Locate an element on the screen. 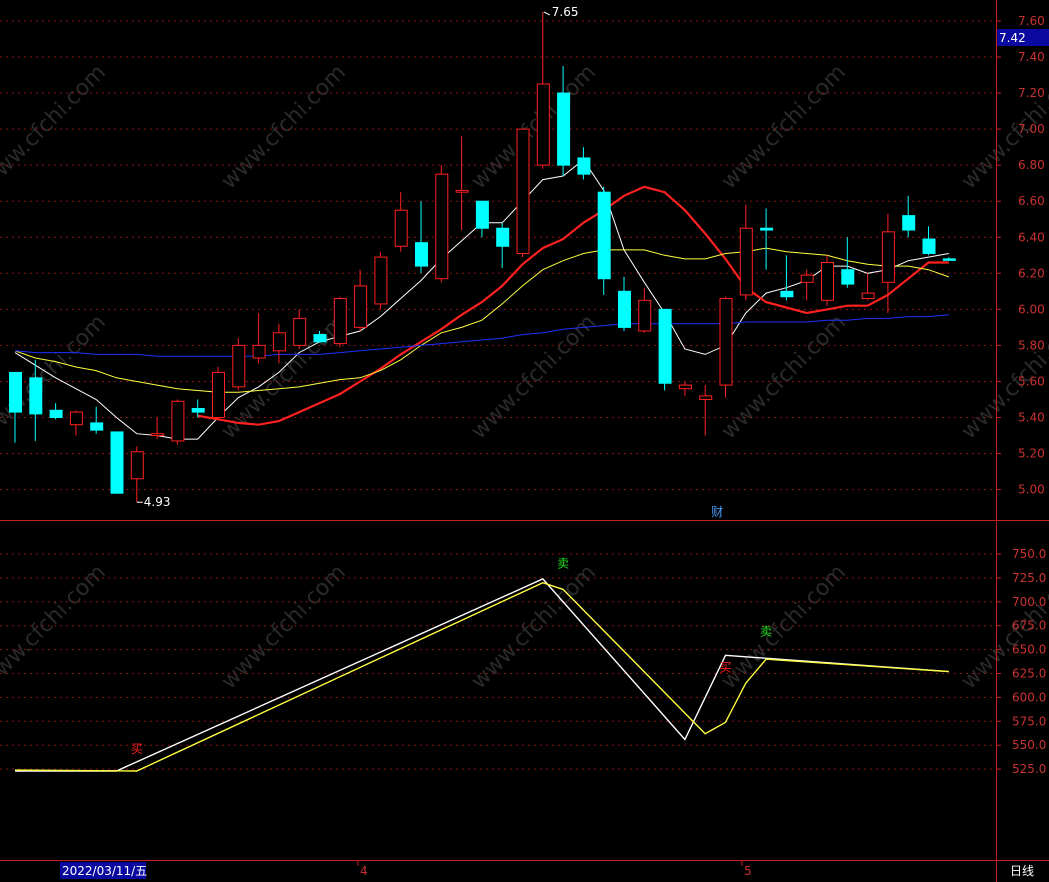 The height and width of the screenshot is (882, 1049). y-tick-label: 7.20 is located at coordinates (1031, 93).